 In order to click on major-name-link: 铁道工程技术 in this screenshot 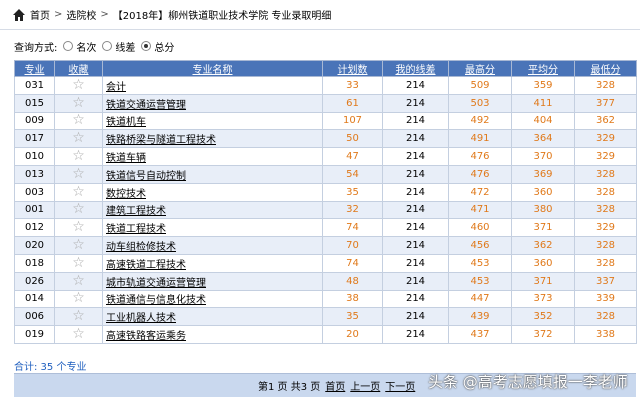, I will do `click(136, 229)`.